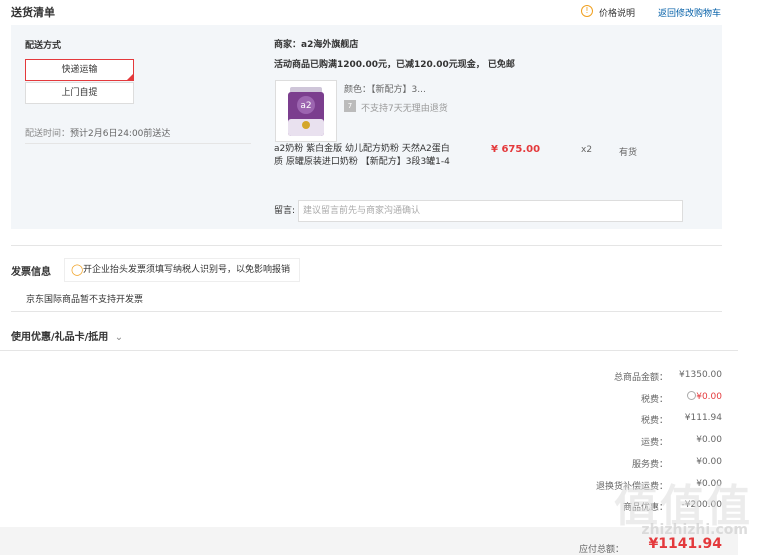 The image size is (758, 555). What do you see at coordinates (685, 544) in the screenshot?
I see `total-value: ¥1141.94` at bounding box center [685, 544].